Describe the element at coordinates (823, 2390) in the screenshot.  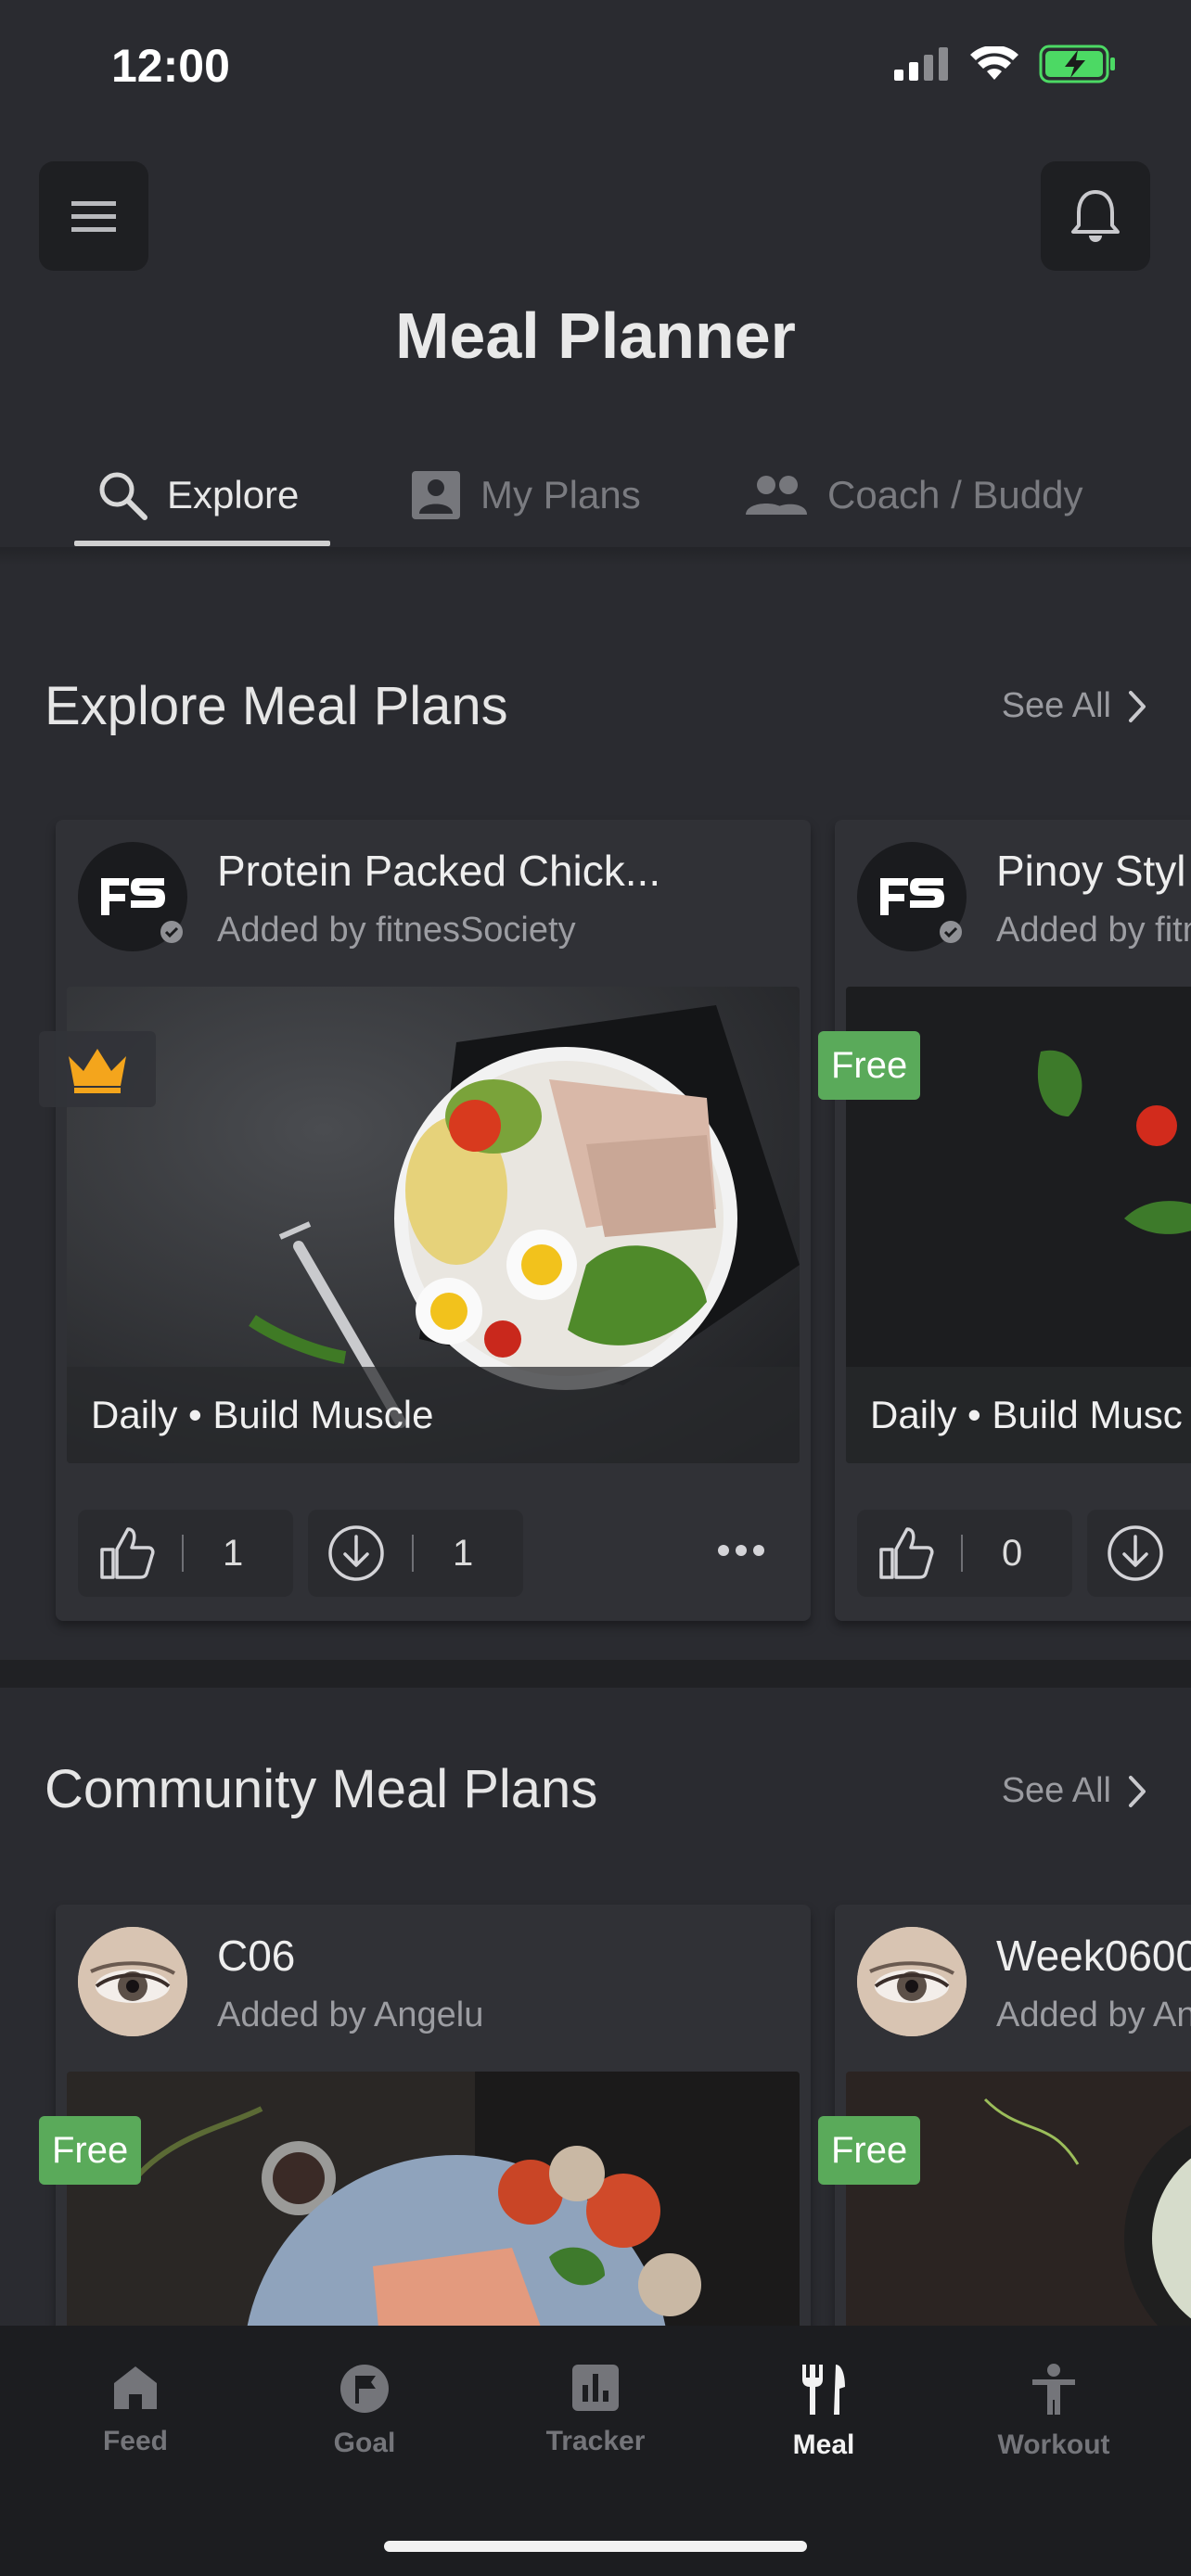
I see `fork-knife-icon` at that location.